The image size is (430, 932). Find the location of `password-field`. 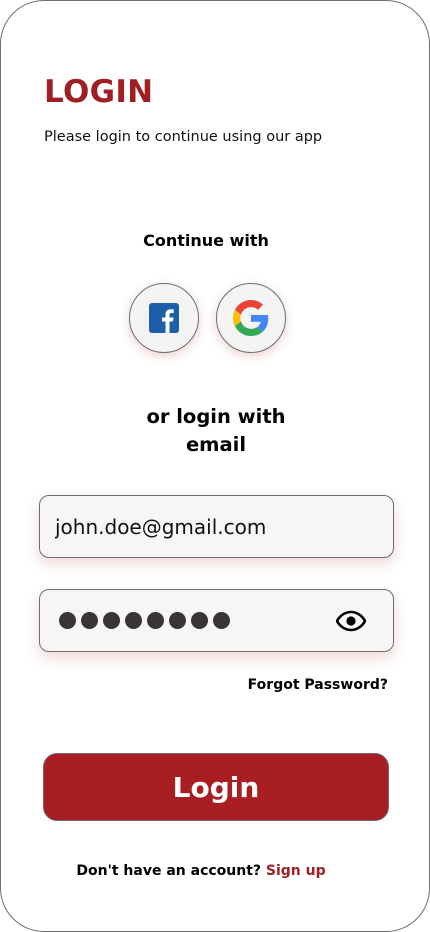

password-field is located at coordinates (216, 620).